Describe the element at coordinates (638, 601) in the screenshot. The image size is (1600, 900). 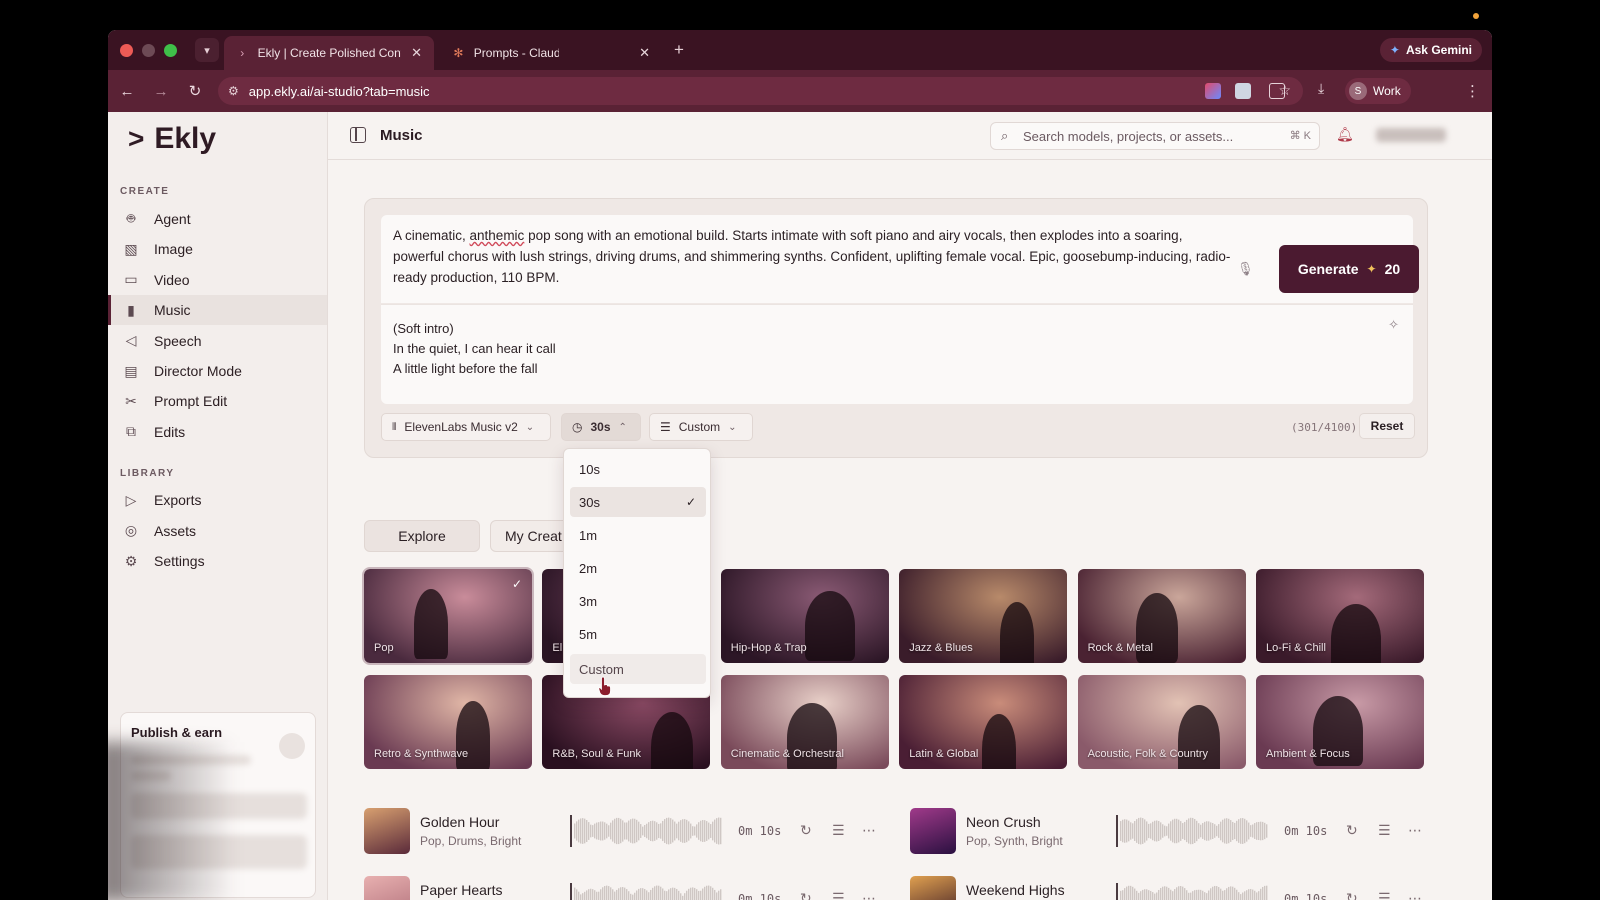
I see `duration-option: 3m` at that location.